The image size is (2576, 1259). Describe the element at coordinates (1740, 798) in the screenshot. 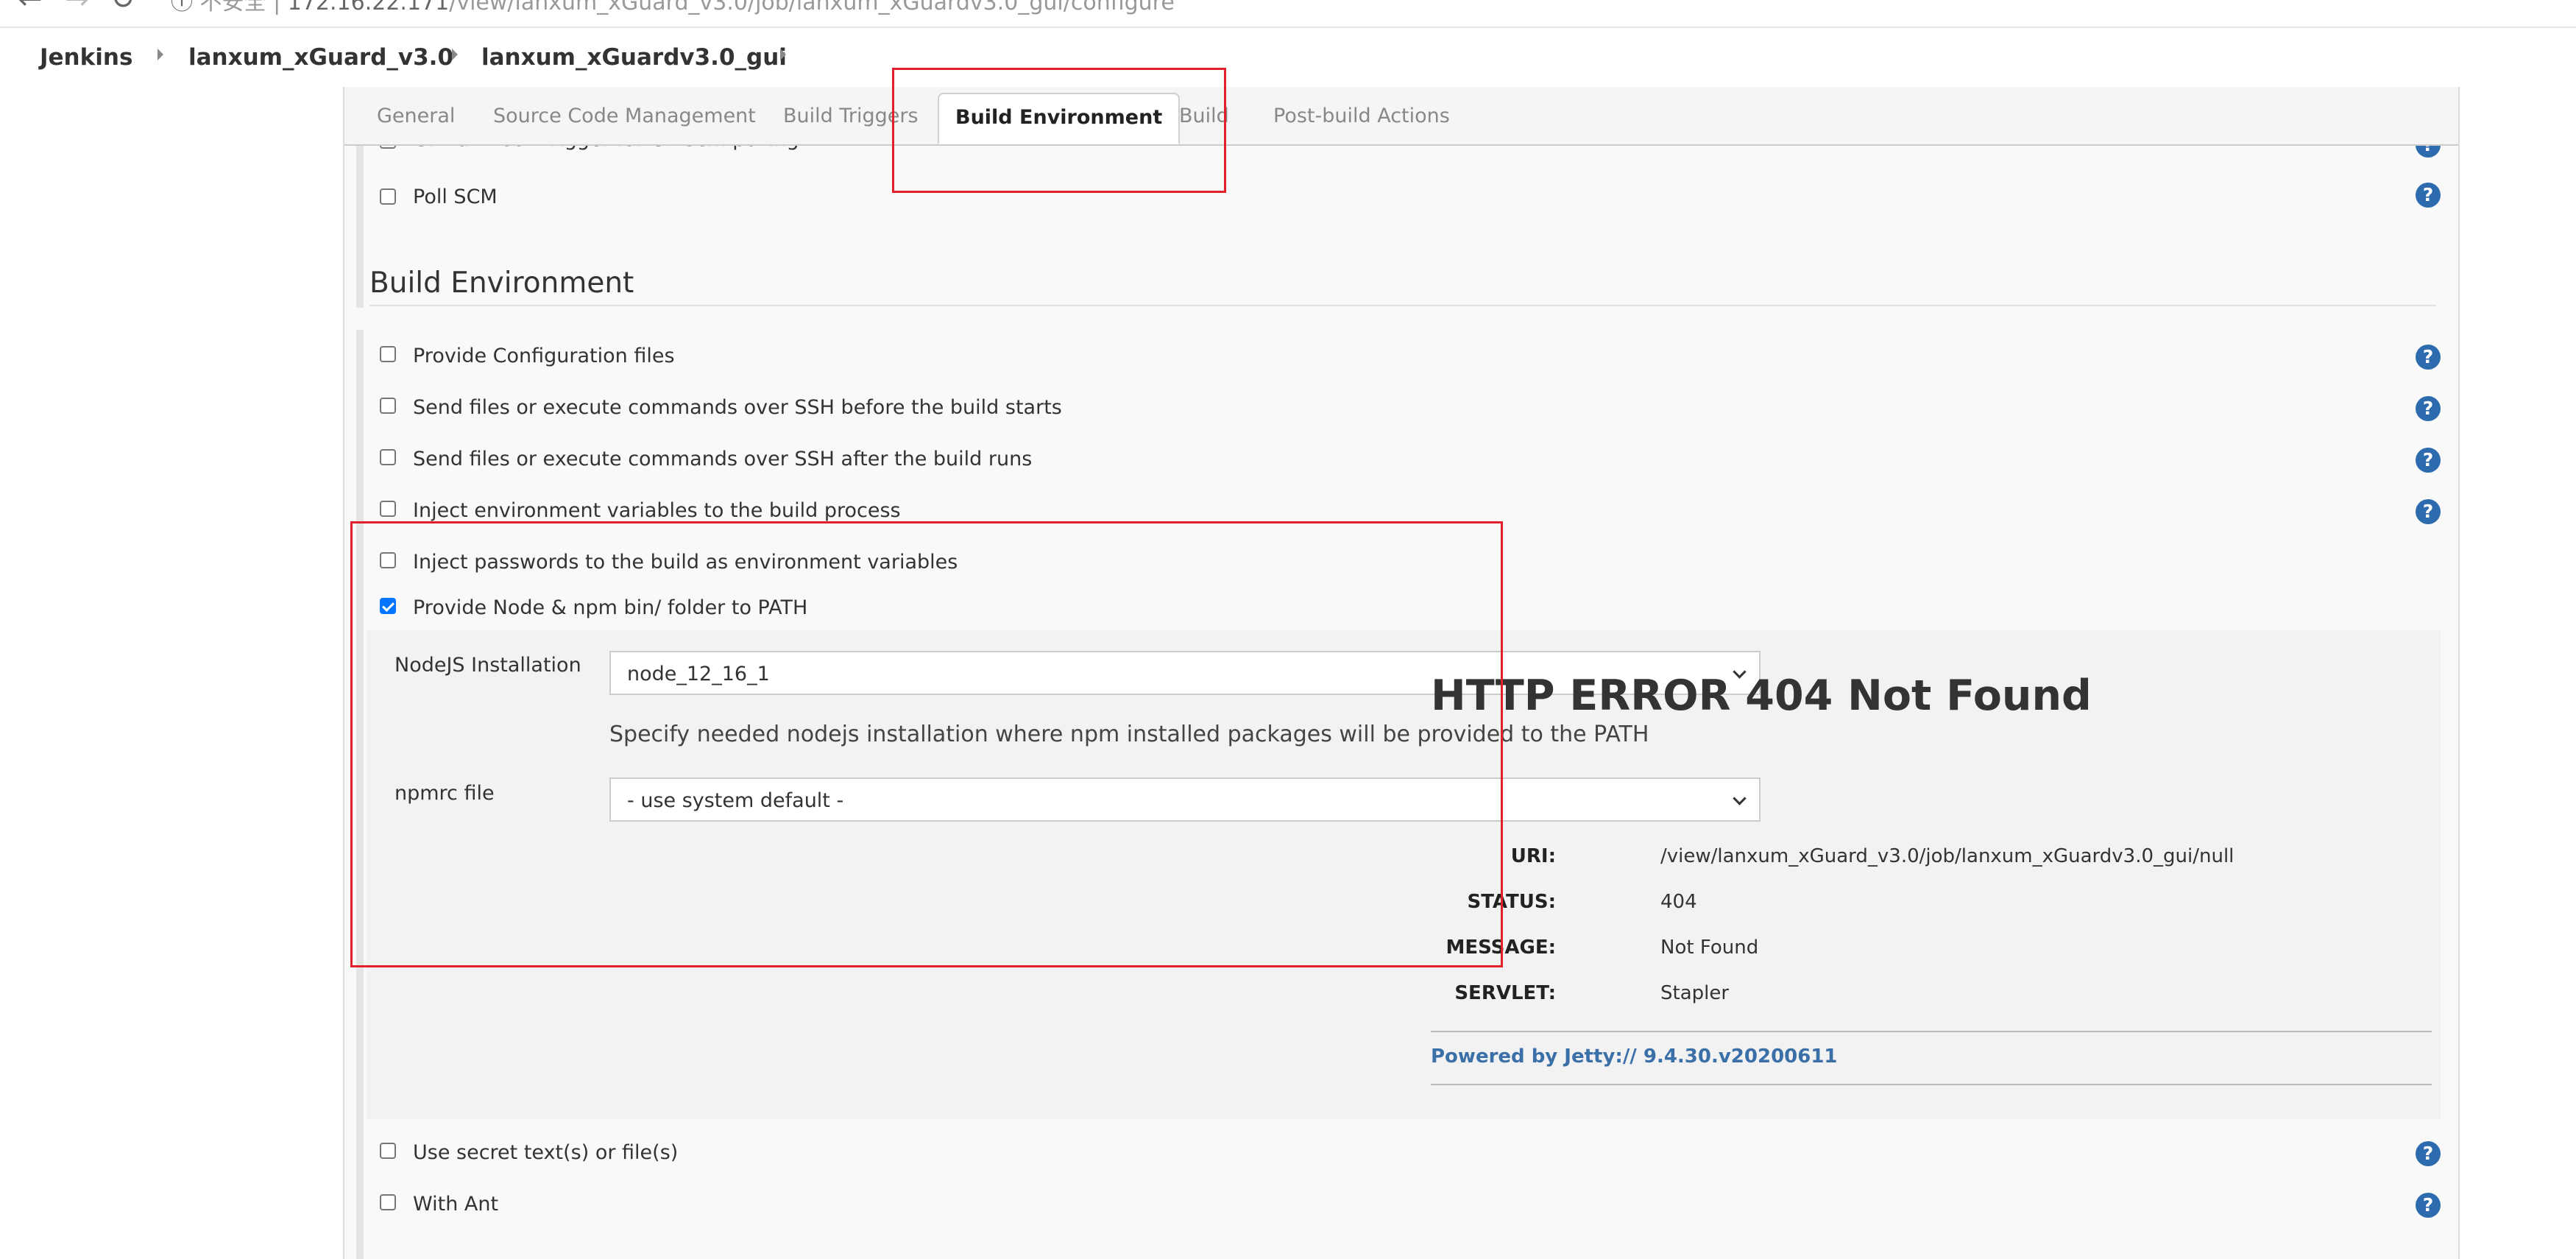

I see `chevron-down-icon` at that location.